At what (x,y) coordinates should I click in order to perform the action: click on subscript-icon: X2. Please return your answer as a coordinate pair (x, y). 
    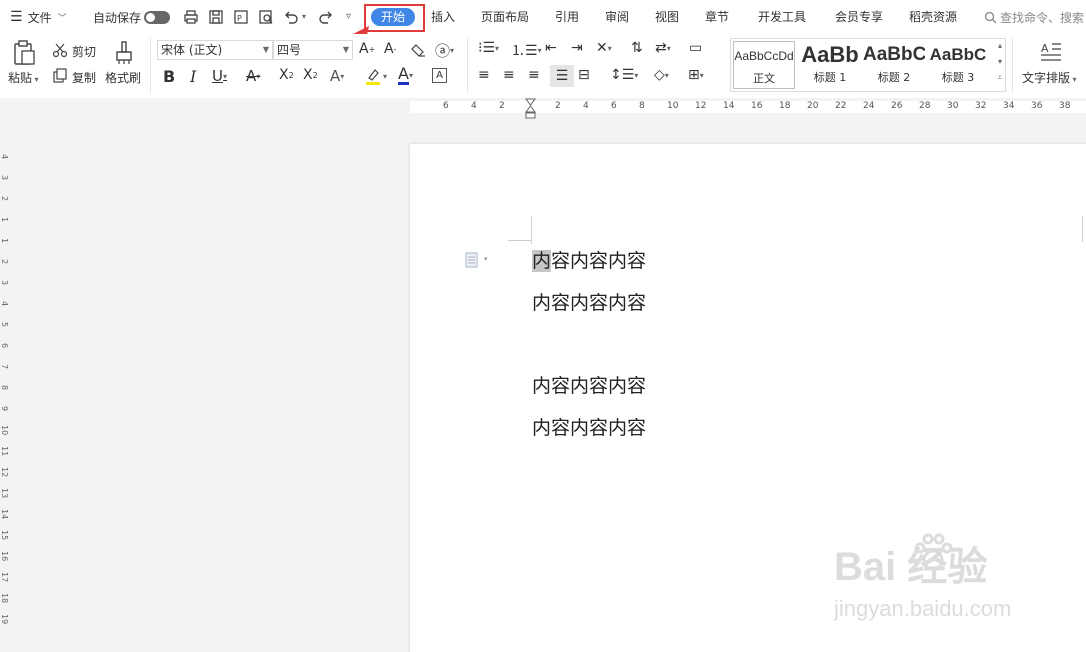
    Looking at the image, I should click on (310, 75).